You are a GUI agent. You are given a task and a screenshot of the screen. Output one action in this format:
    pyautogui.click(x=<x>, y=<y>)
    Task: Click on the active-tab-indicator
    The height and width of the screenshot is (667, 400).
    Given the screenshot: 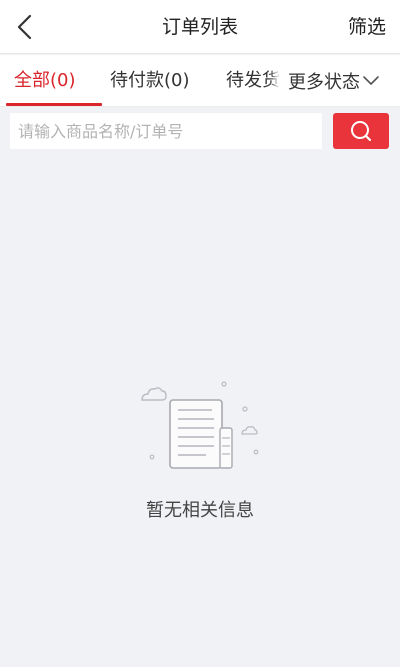 What is the action you would take?
    pyautogui.click(x=54, y=104)
    